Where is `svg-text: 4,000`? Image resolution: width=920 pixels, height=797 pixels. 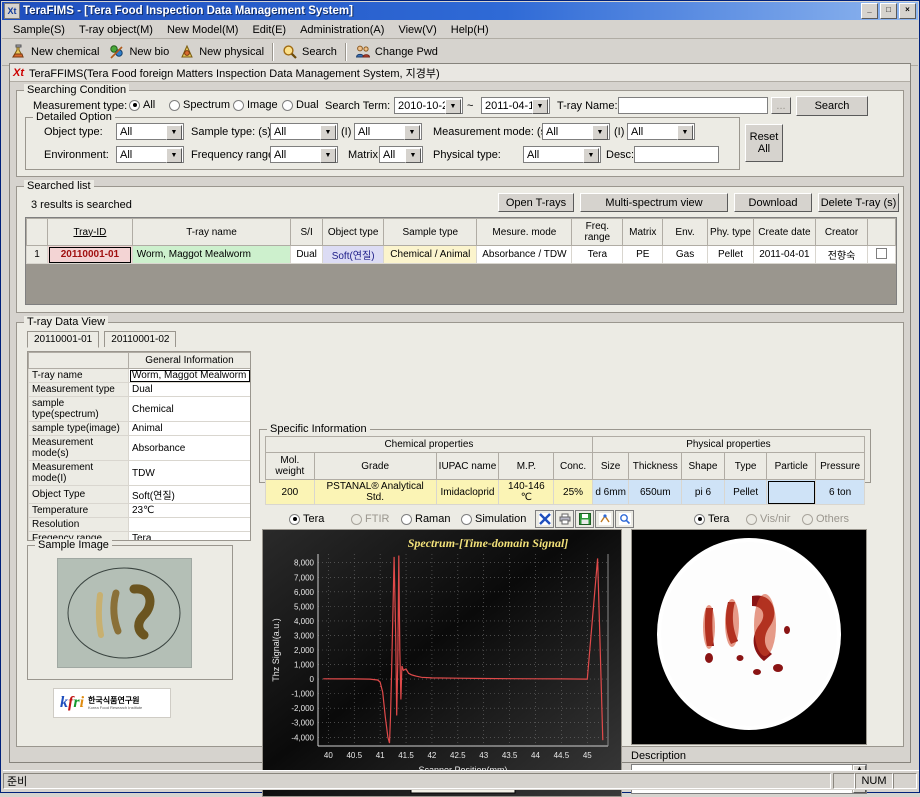 svg-text: 4,000 is located at coordinates (304, 621).